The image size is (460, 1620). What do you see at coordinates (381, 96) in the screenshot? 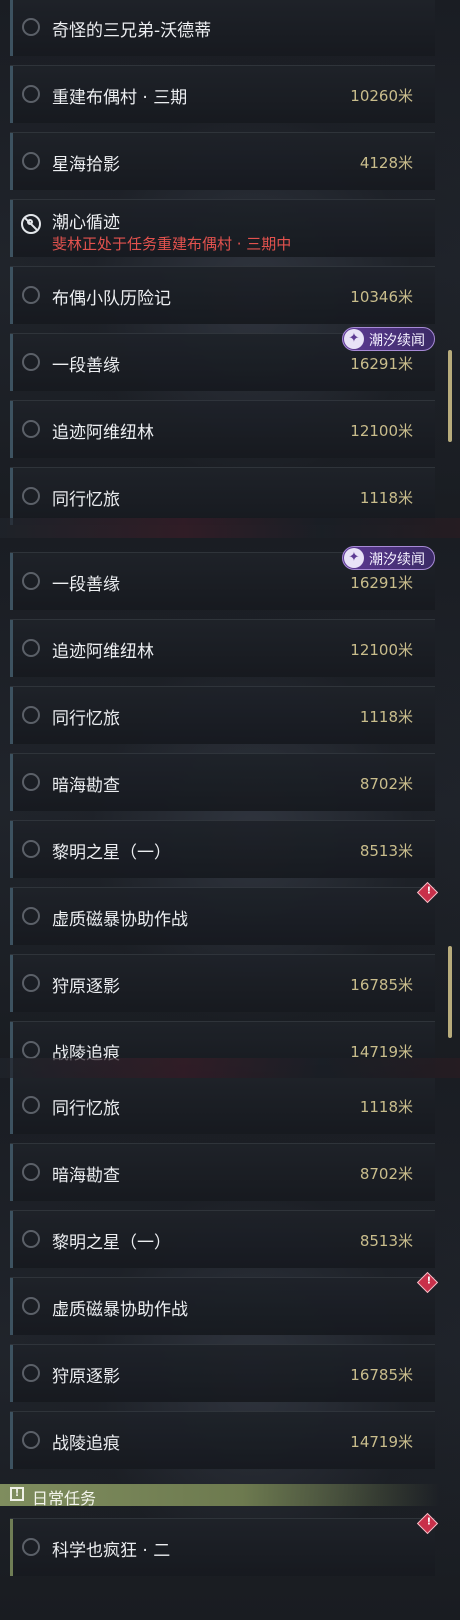
I see `quest-distance: 10260米` at bounding box center [381, 96].